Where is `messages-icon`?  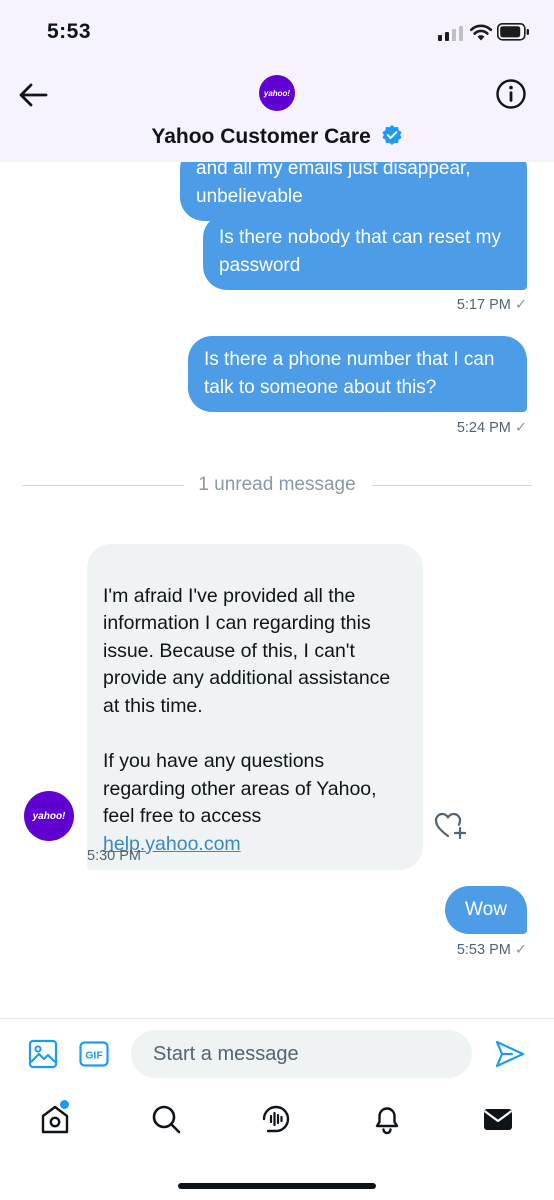 messages-icon is located at coordinates (498, 1119).